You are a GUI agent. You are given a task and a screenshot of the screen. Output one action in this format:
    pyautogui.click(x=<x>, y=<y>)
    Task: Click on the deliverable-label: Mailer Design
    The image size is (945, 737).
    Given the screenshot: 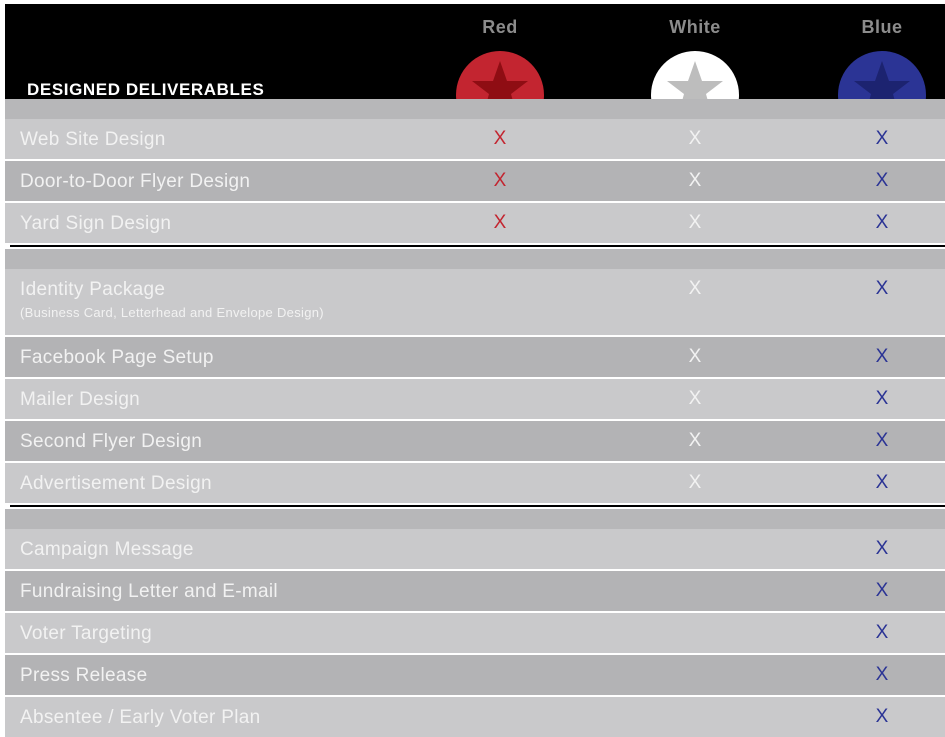 What is the action you would take?
    pyautogui.click(x=80, y=399)
    